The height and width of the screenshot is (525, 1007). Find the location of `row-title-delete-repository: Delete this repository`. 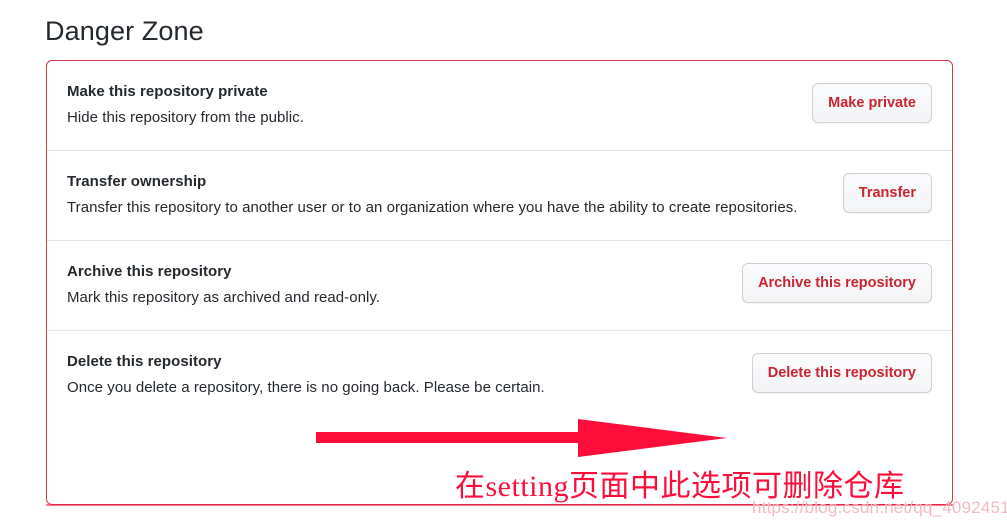

row-title-delete-repository: Delete this repository is located at coordinates (144, 361).